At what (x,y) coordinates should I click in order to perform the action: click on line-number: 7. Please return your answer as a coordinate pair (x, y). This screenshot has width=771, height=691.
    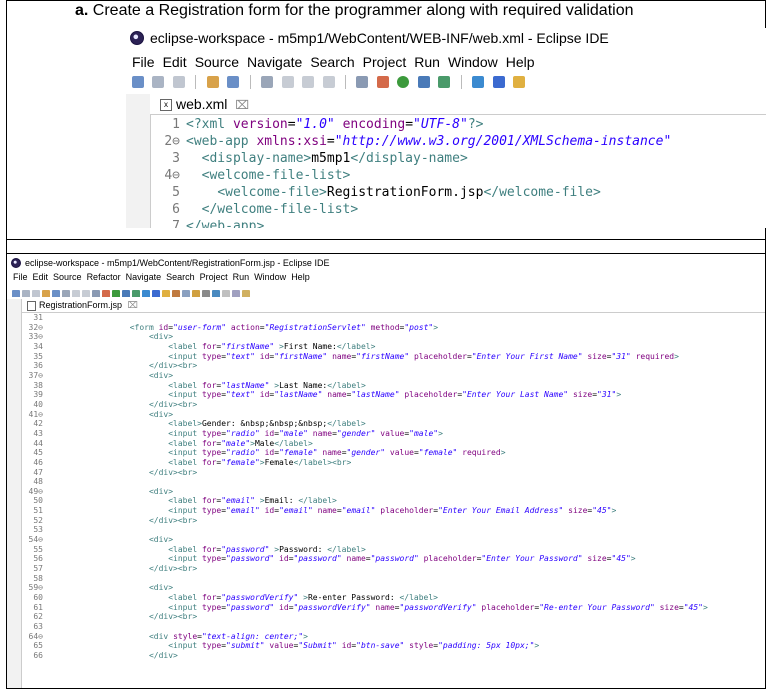
    Looking at the image, I should click on (176, 223).